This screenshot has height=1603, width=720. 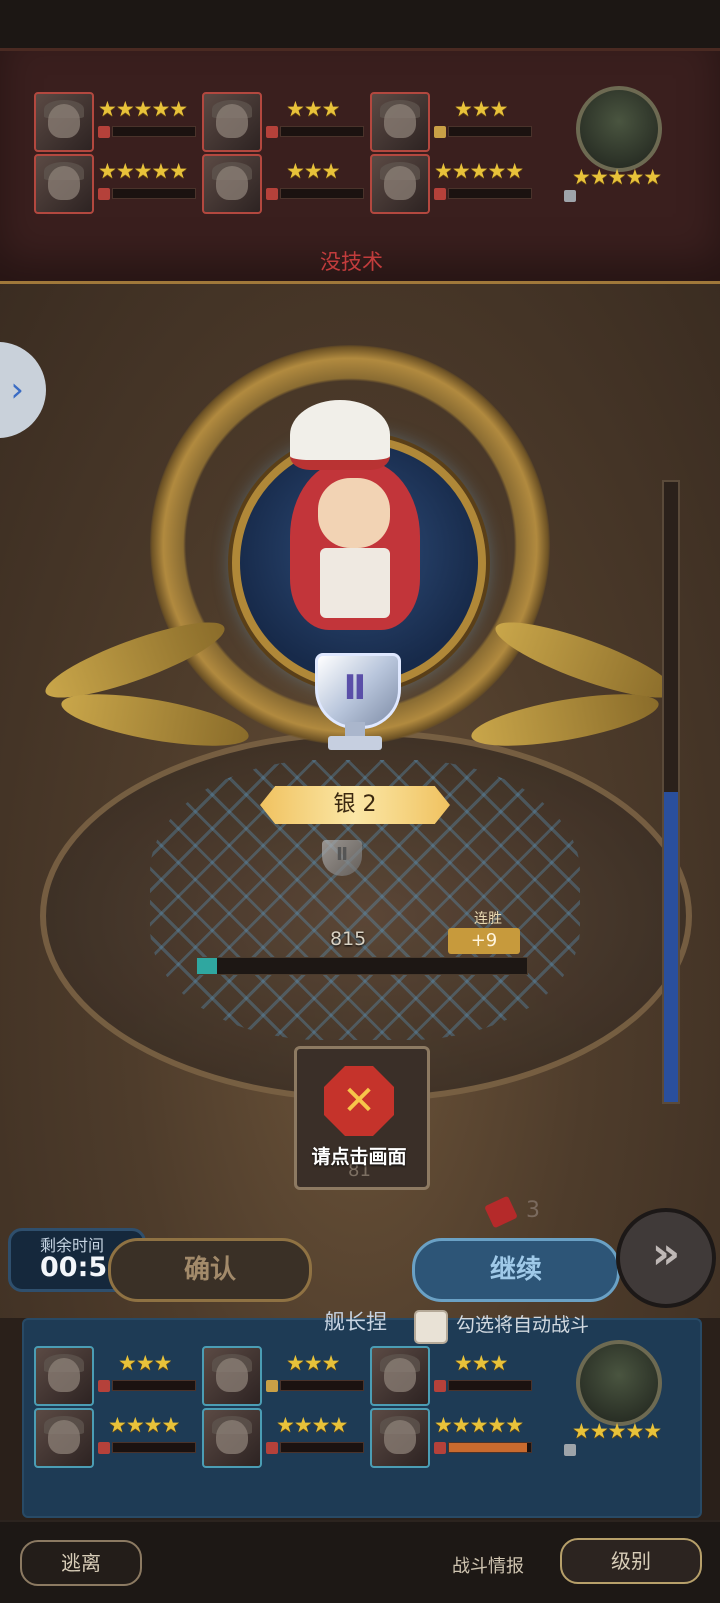 I want to click on top-bar, so click(x=360, y=24).